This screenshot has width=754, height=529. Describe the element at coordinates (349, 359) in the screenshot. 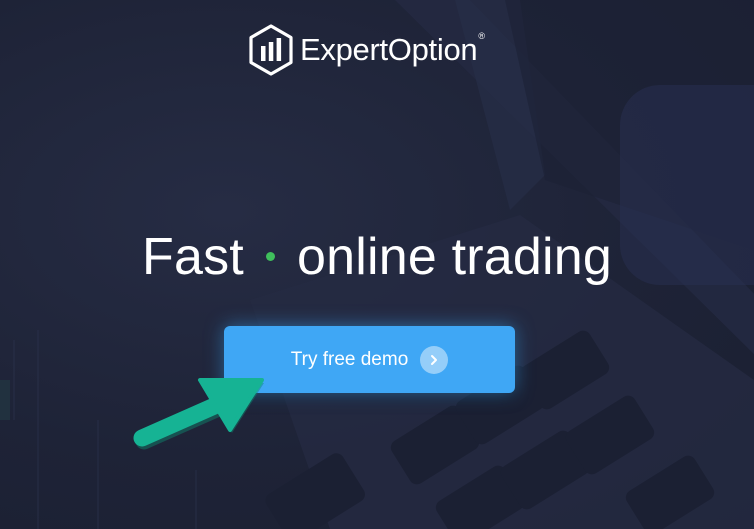

I see `try-free-demo-label: Try free demo` at that location.